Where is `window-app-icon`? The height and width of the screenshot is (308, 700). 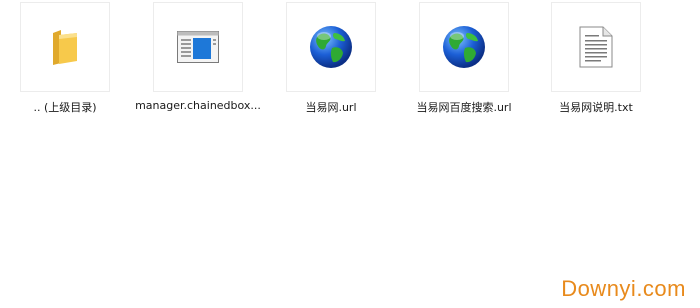 window-app-icon is located at coordinates (198, 47).